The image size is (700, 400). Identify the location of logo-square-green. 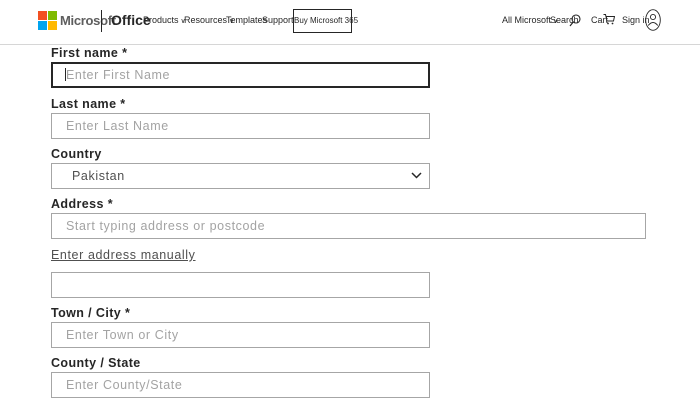
(52, 15).